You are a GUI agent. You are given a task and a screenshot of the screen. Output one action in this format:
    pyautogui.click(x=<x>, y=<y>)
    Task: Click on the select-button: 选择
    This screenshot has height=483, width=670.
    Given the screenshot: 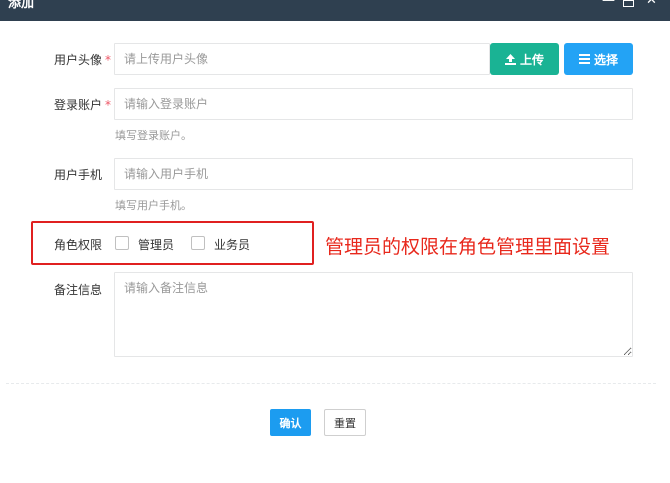 What is the action you would take?
    pyautogui.click(x=598, y=59)
    